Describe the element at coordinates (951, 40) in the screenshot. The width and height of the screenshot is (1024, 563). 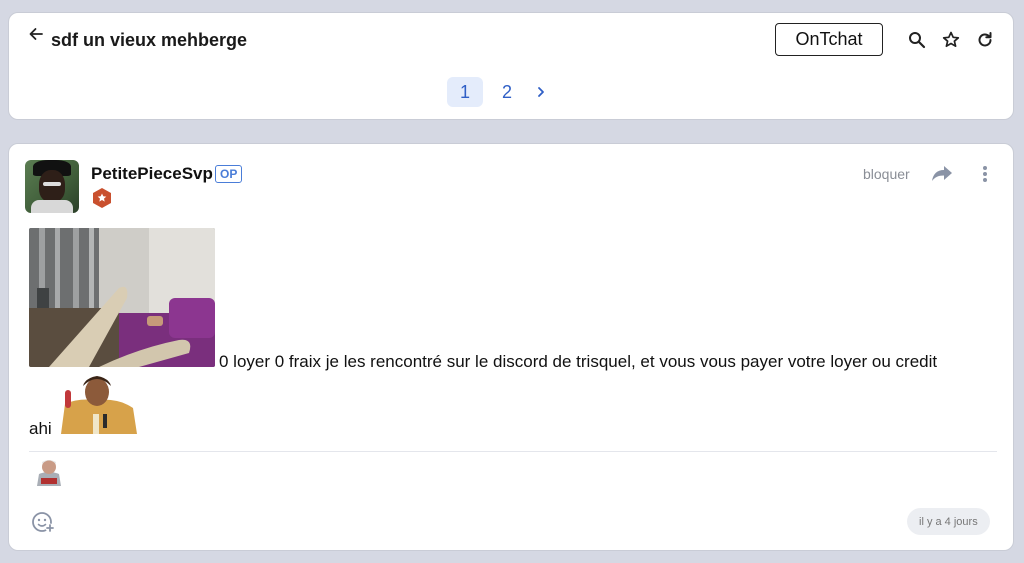
I see `star-icon` at that location.